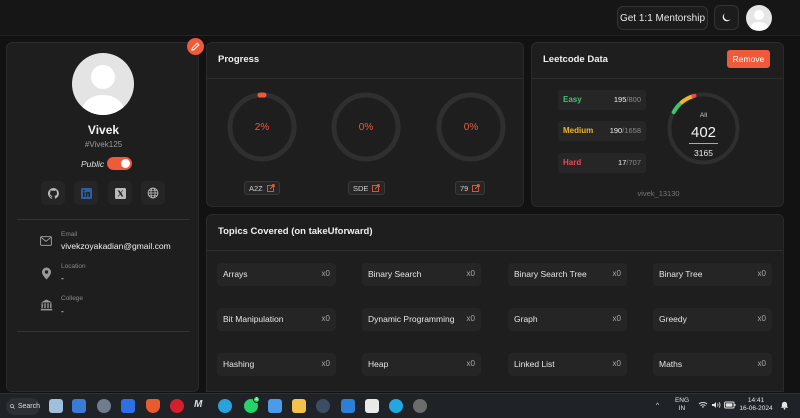  I want to click on search-label: Search, so click(28, 406).